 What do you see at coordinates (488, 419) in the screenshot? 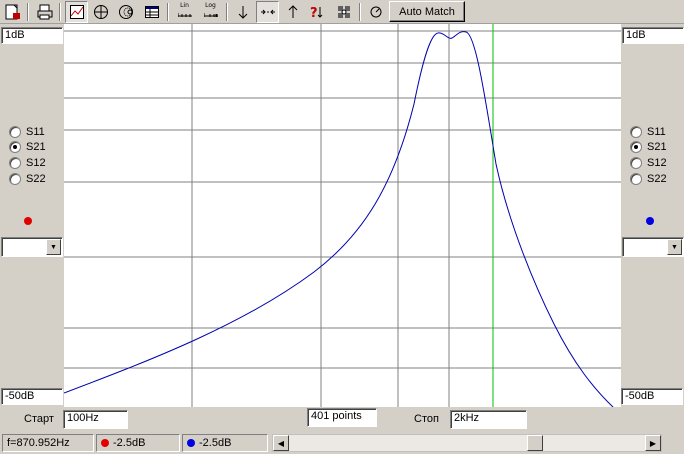
I see `stop-frequency-input: 2kHz` at bounding box center [488, 419].